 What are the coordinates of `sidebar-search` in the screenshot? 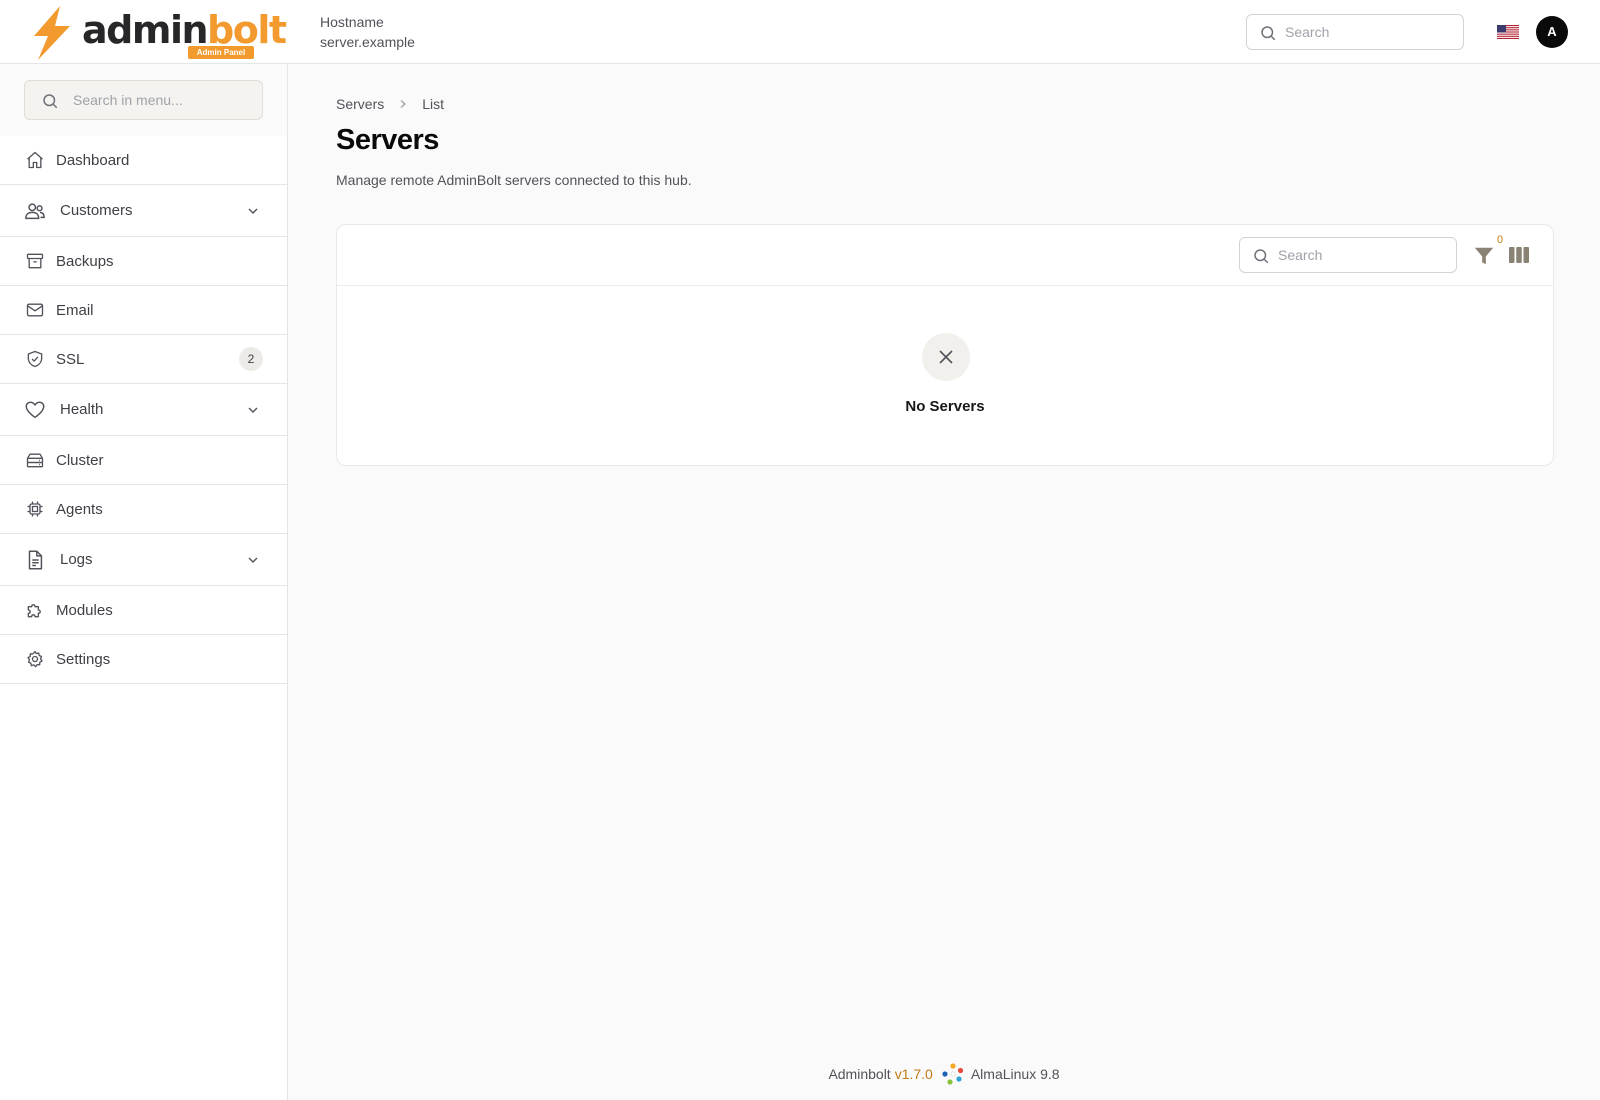 It's located at (143, 100).